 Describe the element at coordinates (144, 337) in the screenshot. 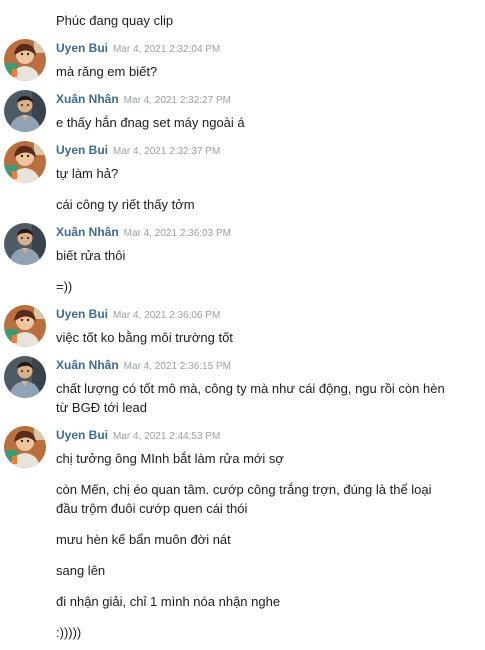

I see `message-text: việc tốt ko bằng môi trường tốt` at that location.